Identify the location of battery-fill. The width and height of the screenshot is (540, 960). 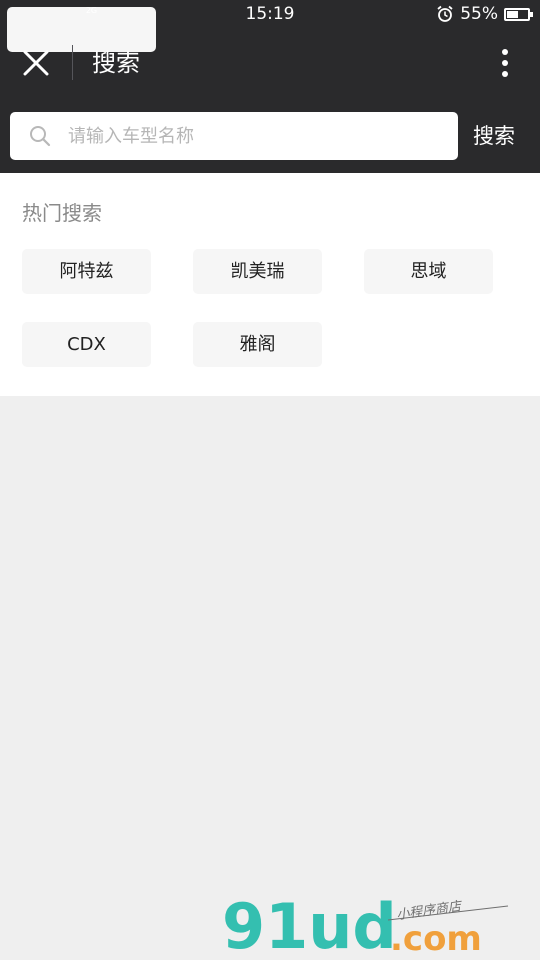
(512, 14).